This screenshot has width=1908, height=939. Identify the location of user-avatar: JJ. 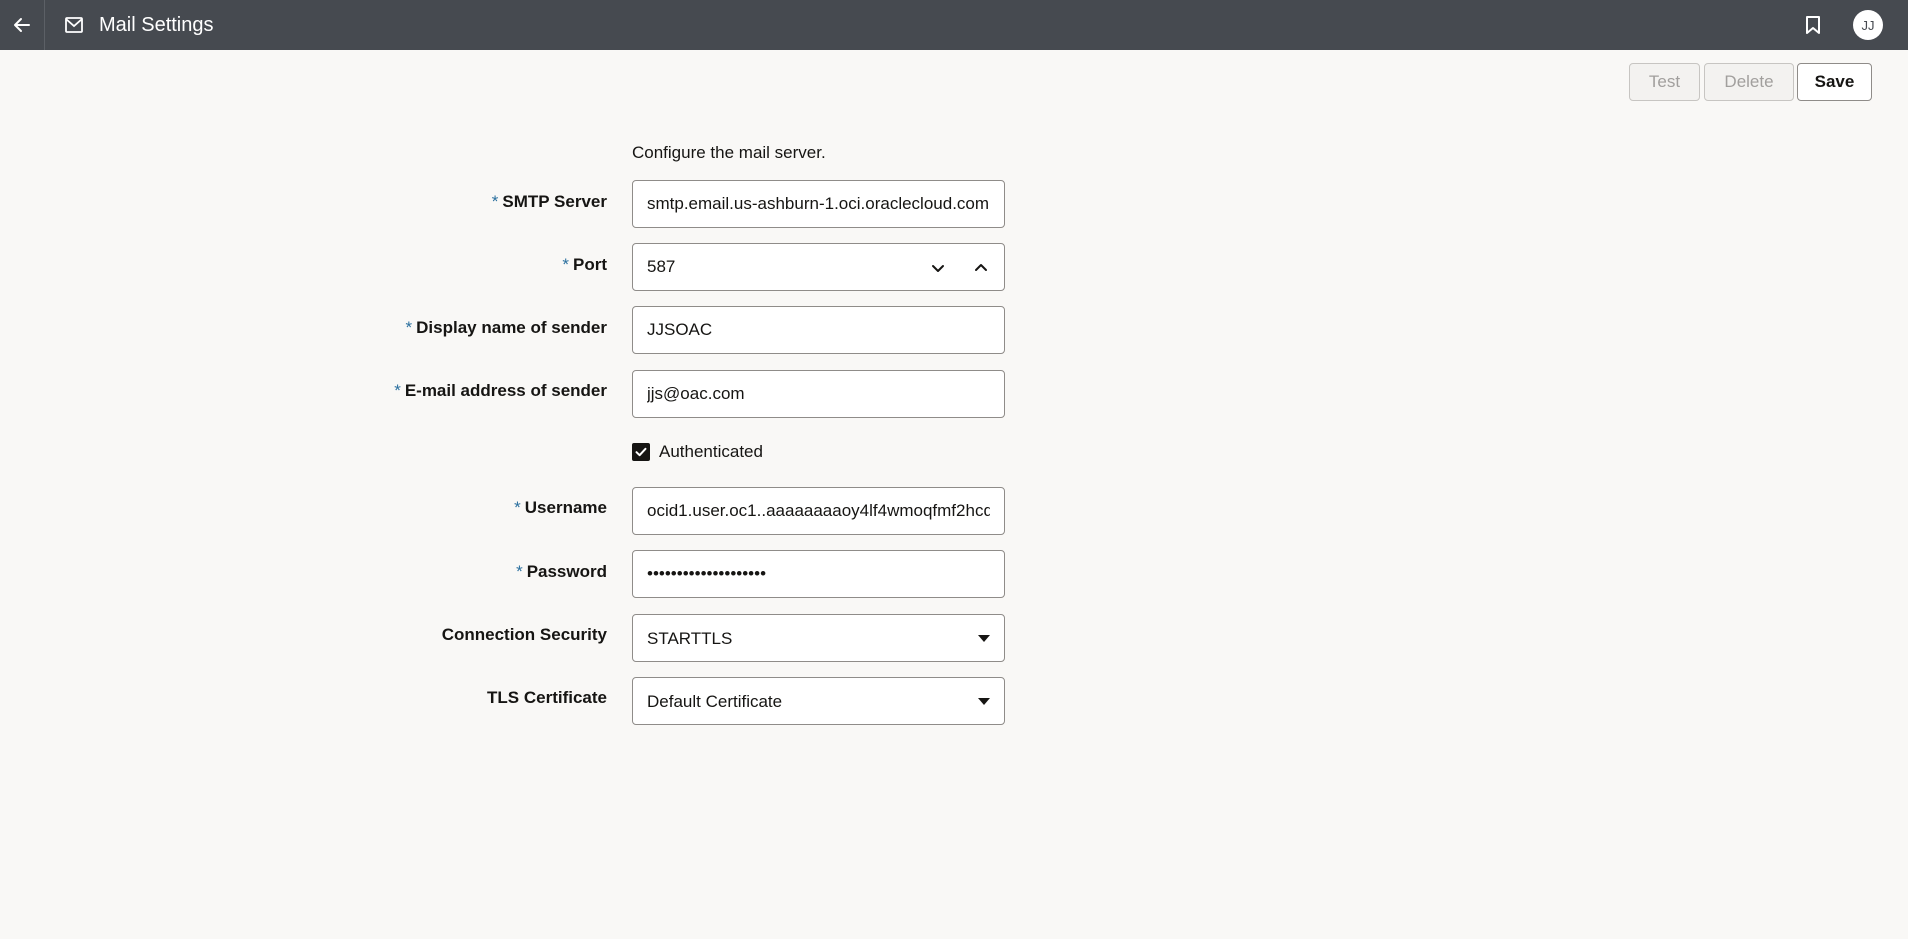
(1868, 25).